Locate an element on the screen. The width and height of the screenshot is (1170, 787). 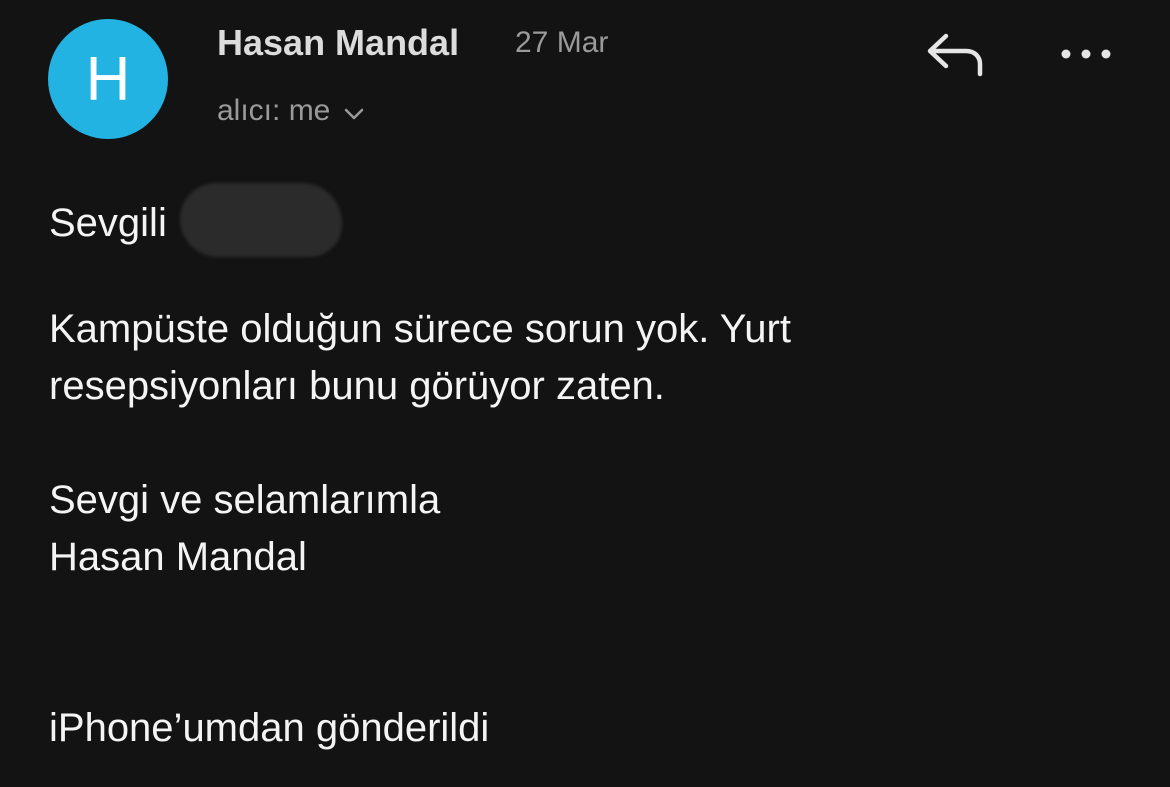
reply-icon is located at coordinates (955, 55).